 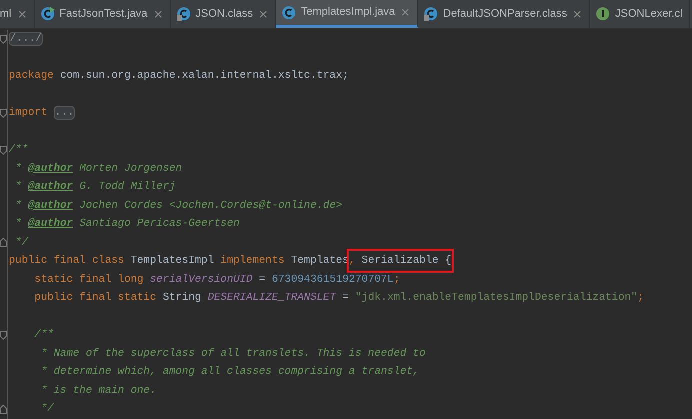 What do you see at coordinates (98, 169) in the screenshot?
I see `code-line: * @author Morten Jorgensen` at bounding box center [98, 169].